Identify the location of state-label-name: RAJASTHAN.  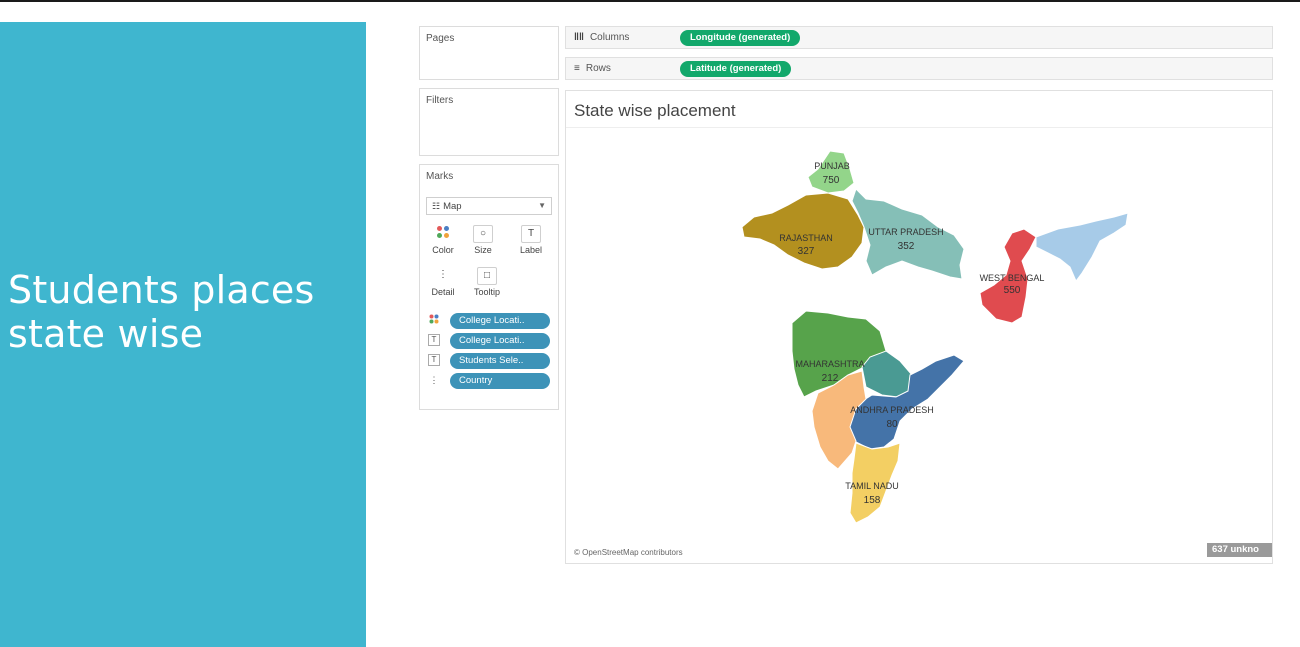
(806, 238).